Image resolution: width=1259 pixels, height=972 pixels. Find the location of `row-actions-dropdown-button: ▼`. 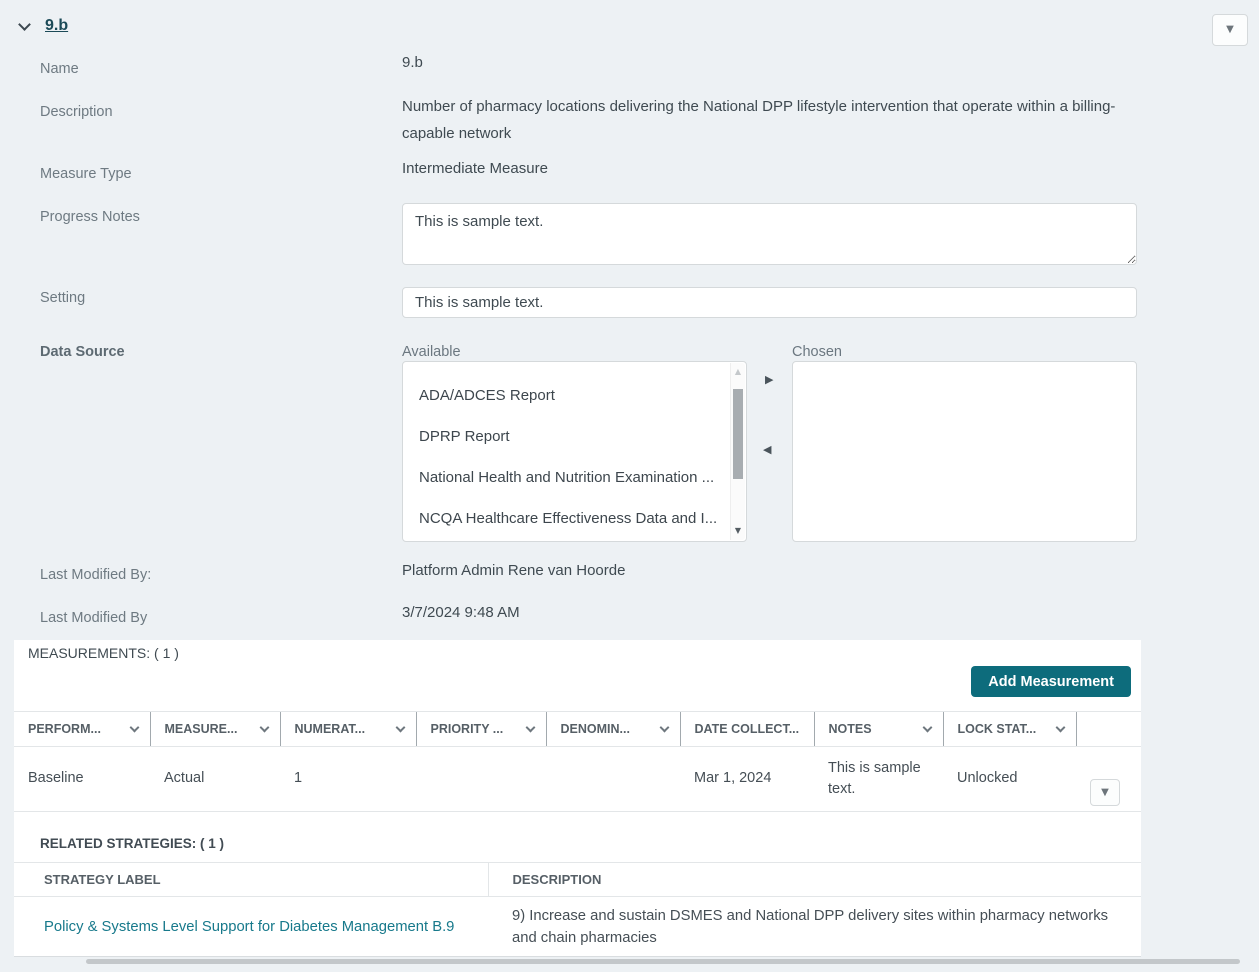

row-actions-dropdown-button: ▼ is located at coordinates (1105, 792).